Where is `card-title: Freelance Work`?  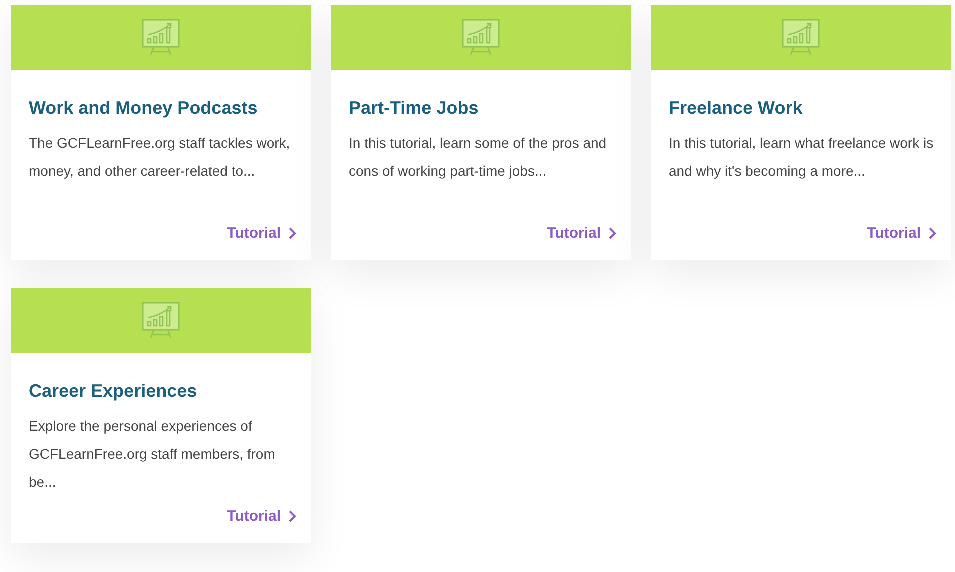
card-title: Freelance Work is located at coordinates (736, 108).